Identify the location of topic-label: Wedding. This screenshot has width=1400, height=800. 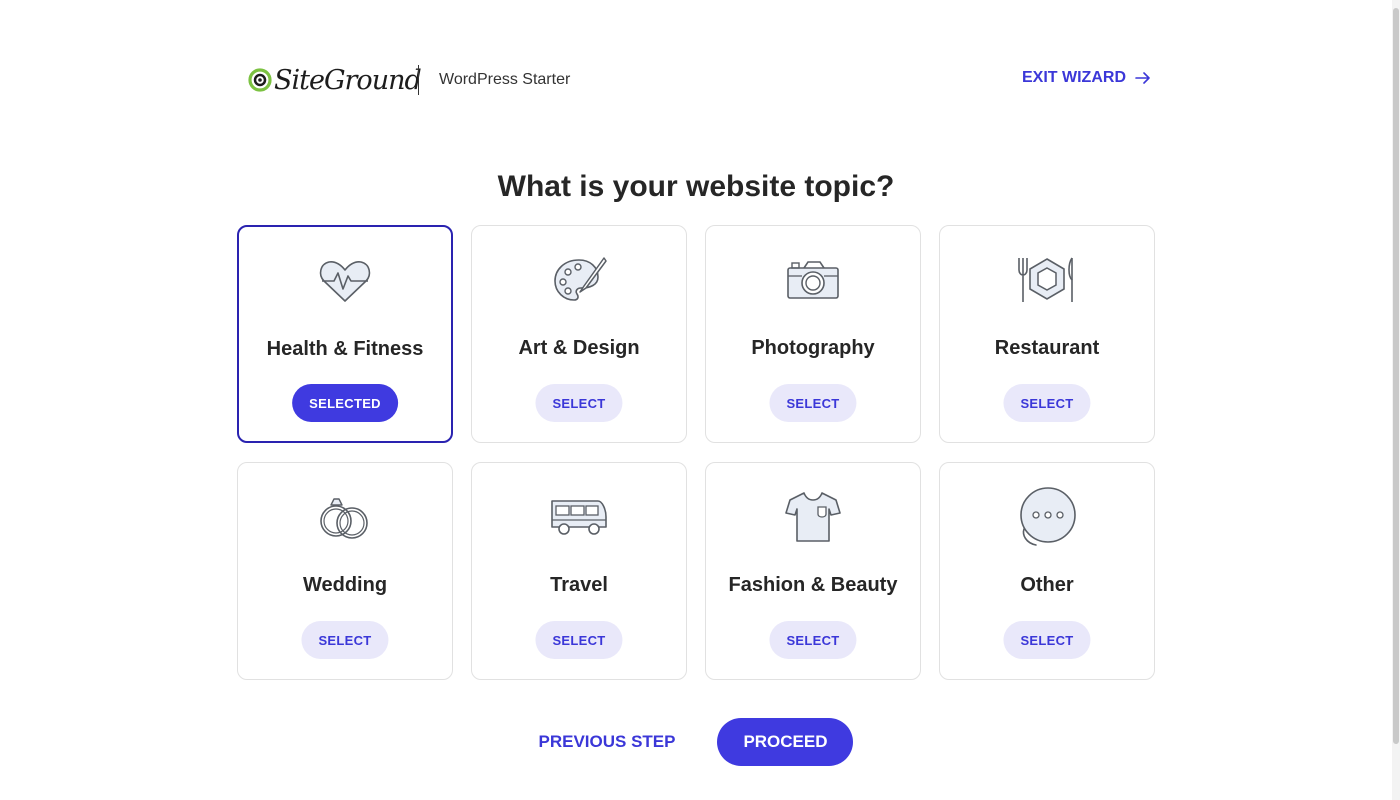
(345, 585).